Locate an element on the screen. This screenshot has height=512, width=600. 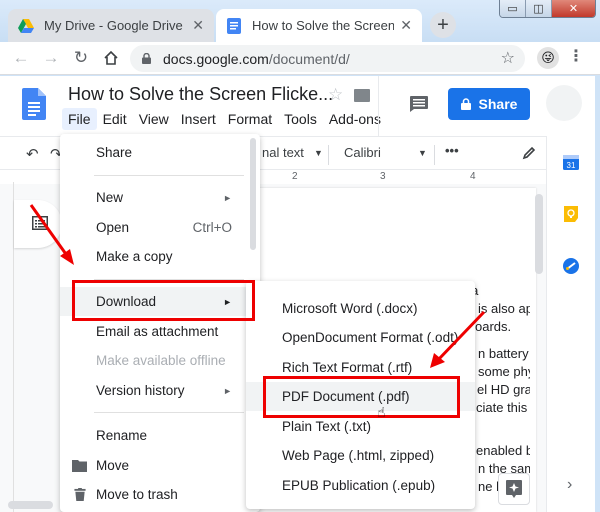
home-button is located at coordinates (111, 58).